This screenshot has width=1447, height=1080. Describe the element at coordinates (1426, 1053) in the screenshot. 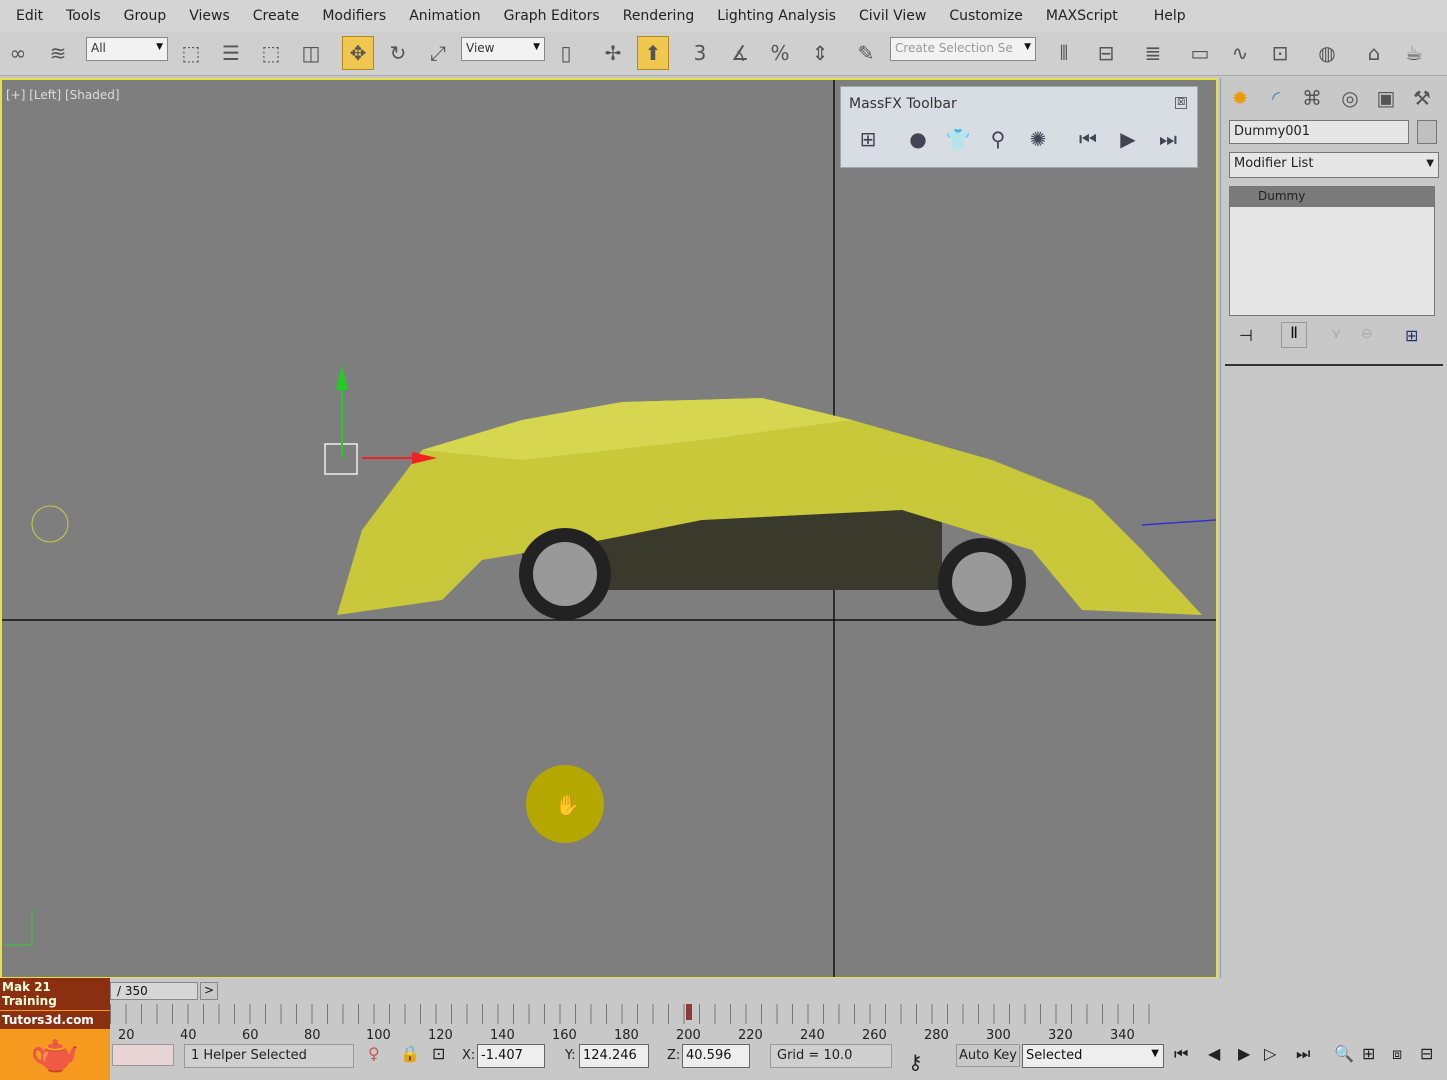

I see `zoom-extents-all-icon: ⊟` at that location.